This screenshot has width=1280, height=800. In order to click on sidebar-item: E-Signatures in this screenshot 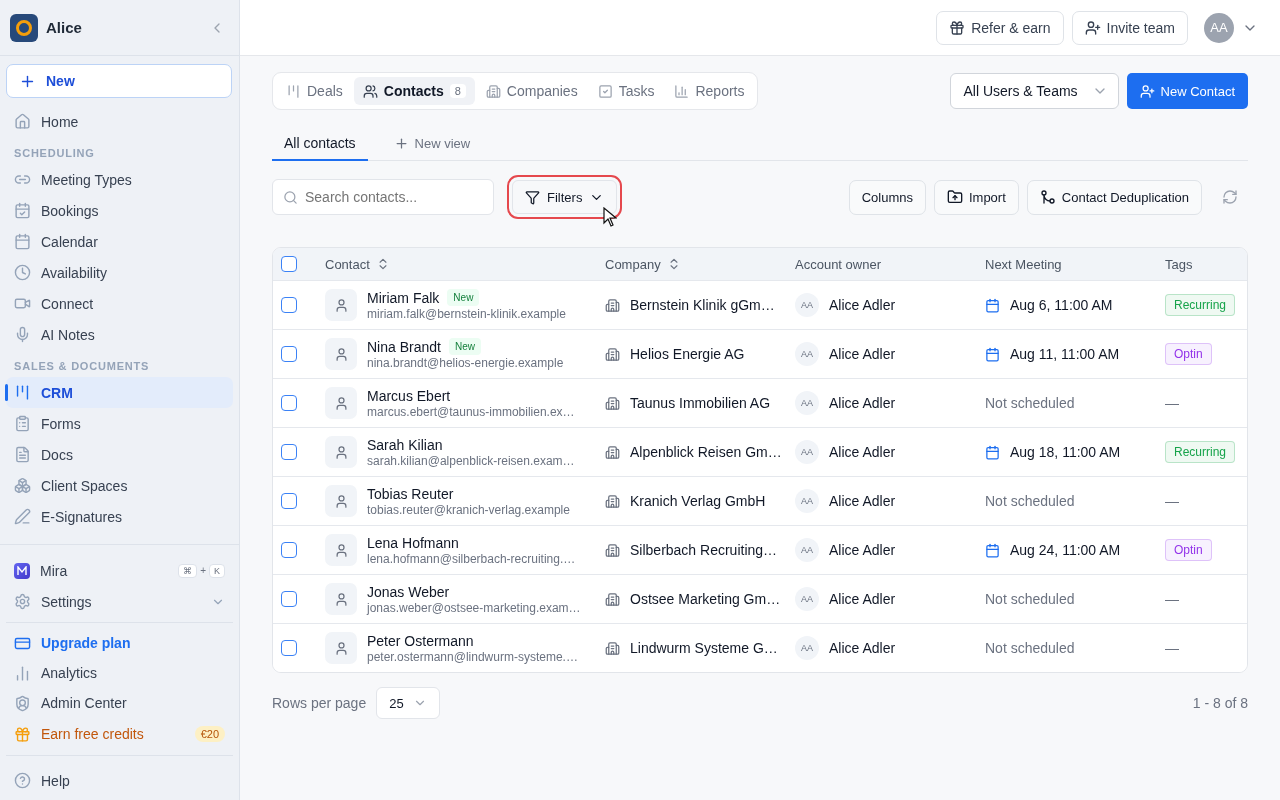, I will do `click(119, 516)`.